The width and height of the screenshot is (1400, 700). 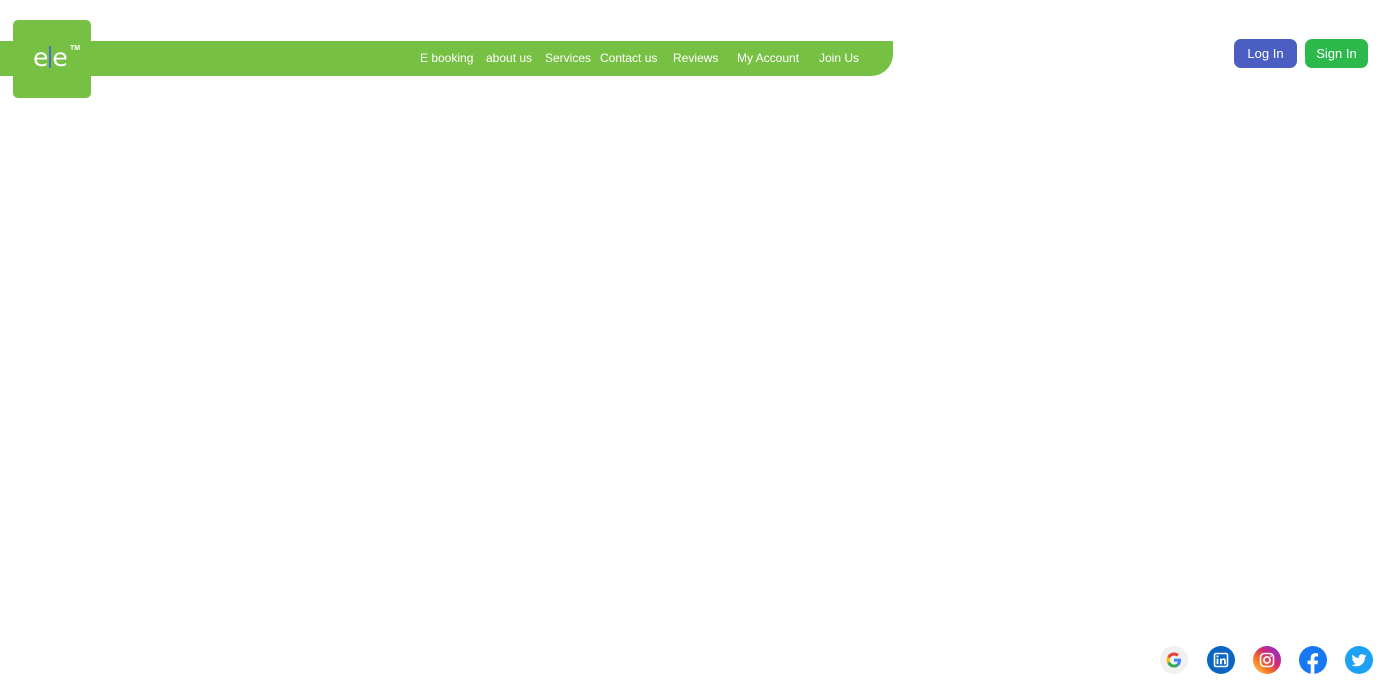 I want to click on signin-button: Sign In, so click(x=1336, y=53).